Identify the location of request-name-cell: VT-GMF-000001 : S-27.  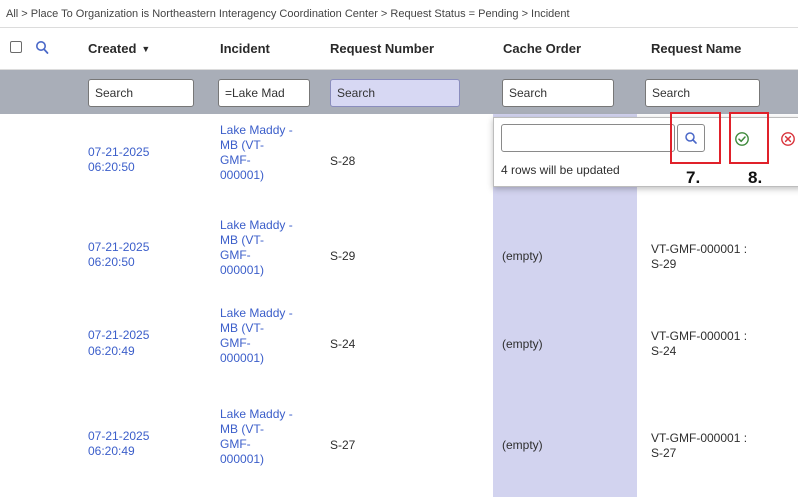
(699, 446).